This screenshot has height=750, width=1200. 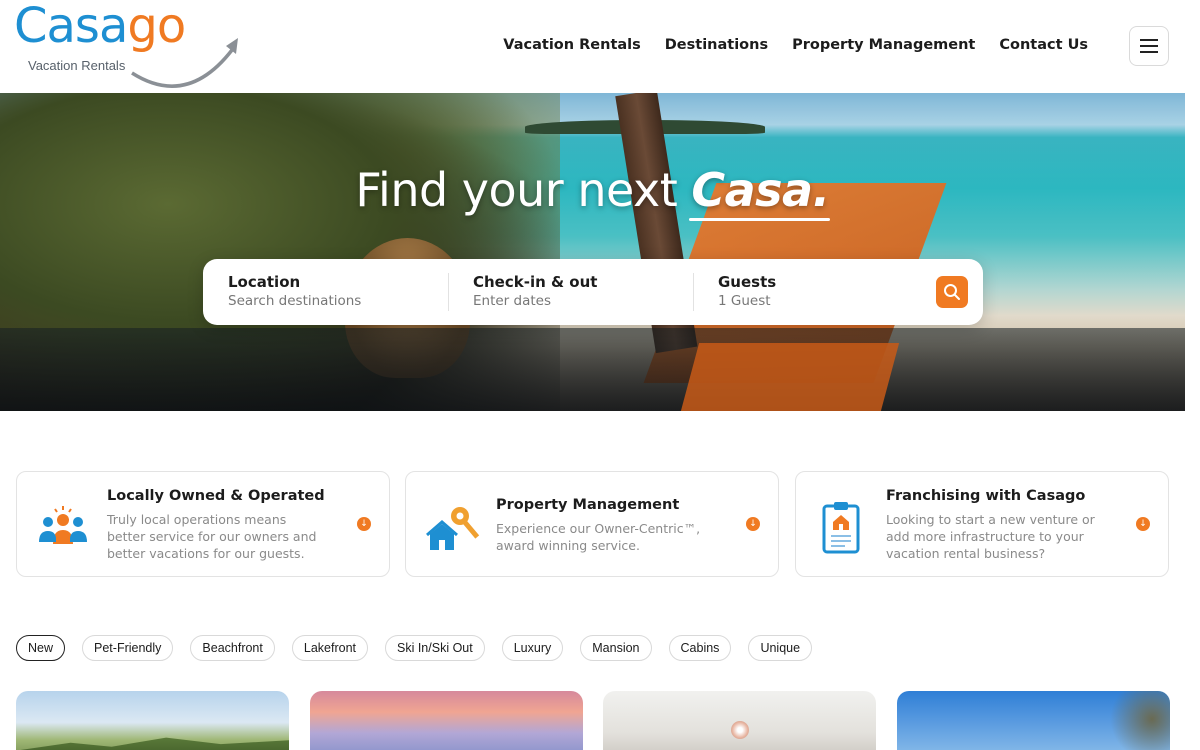 I want to click on guests-field: Guests 1 Guest, so click(x=747, y=291).